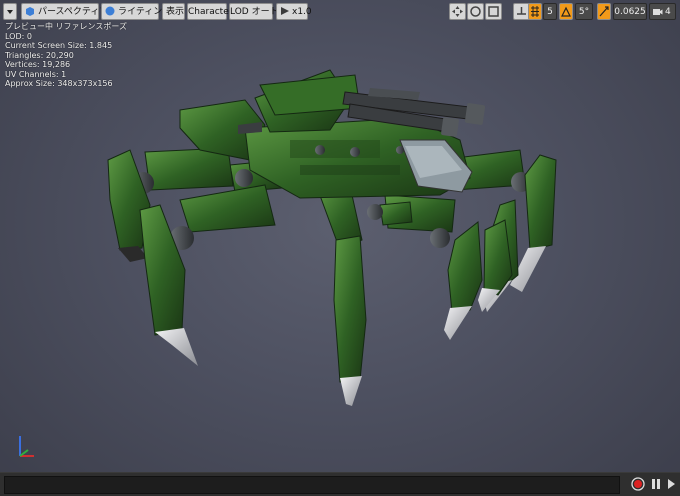 The width and height of the screenshot is (680, 496). I want to click on lod-button: LOD オート, so click(254, 11).